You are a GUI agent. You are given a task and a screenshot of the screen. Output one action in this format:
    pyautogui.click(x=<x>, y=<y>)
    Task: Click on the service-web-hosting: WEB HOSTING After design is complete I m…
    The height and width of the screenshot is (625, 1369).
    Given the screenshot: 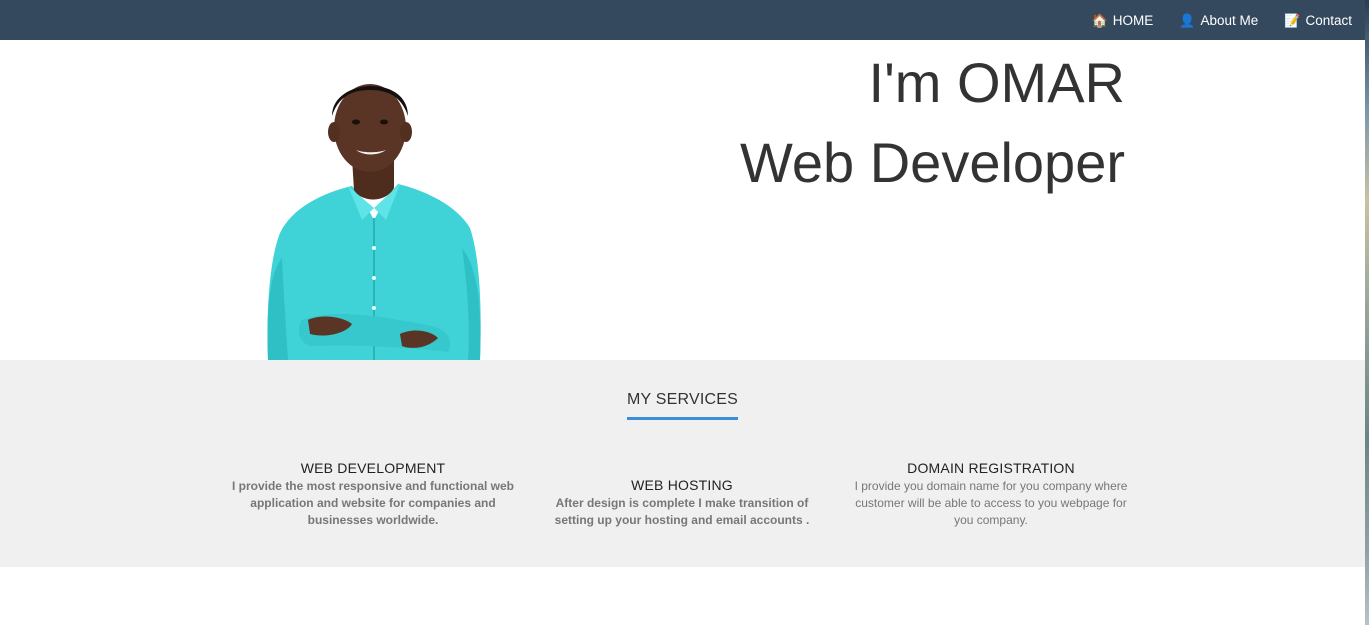 What is the action you would take?
    pyautogui.click(x=682, y=503)
    